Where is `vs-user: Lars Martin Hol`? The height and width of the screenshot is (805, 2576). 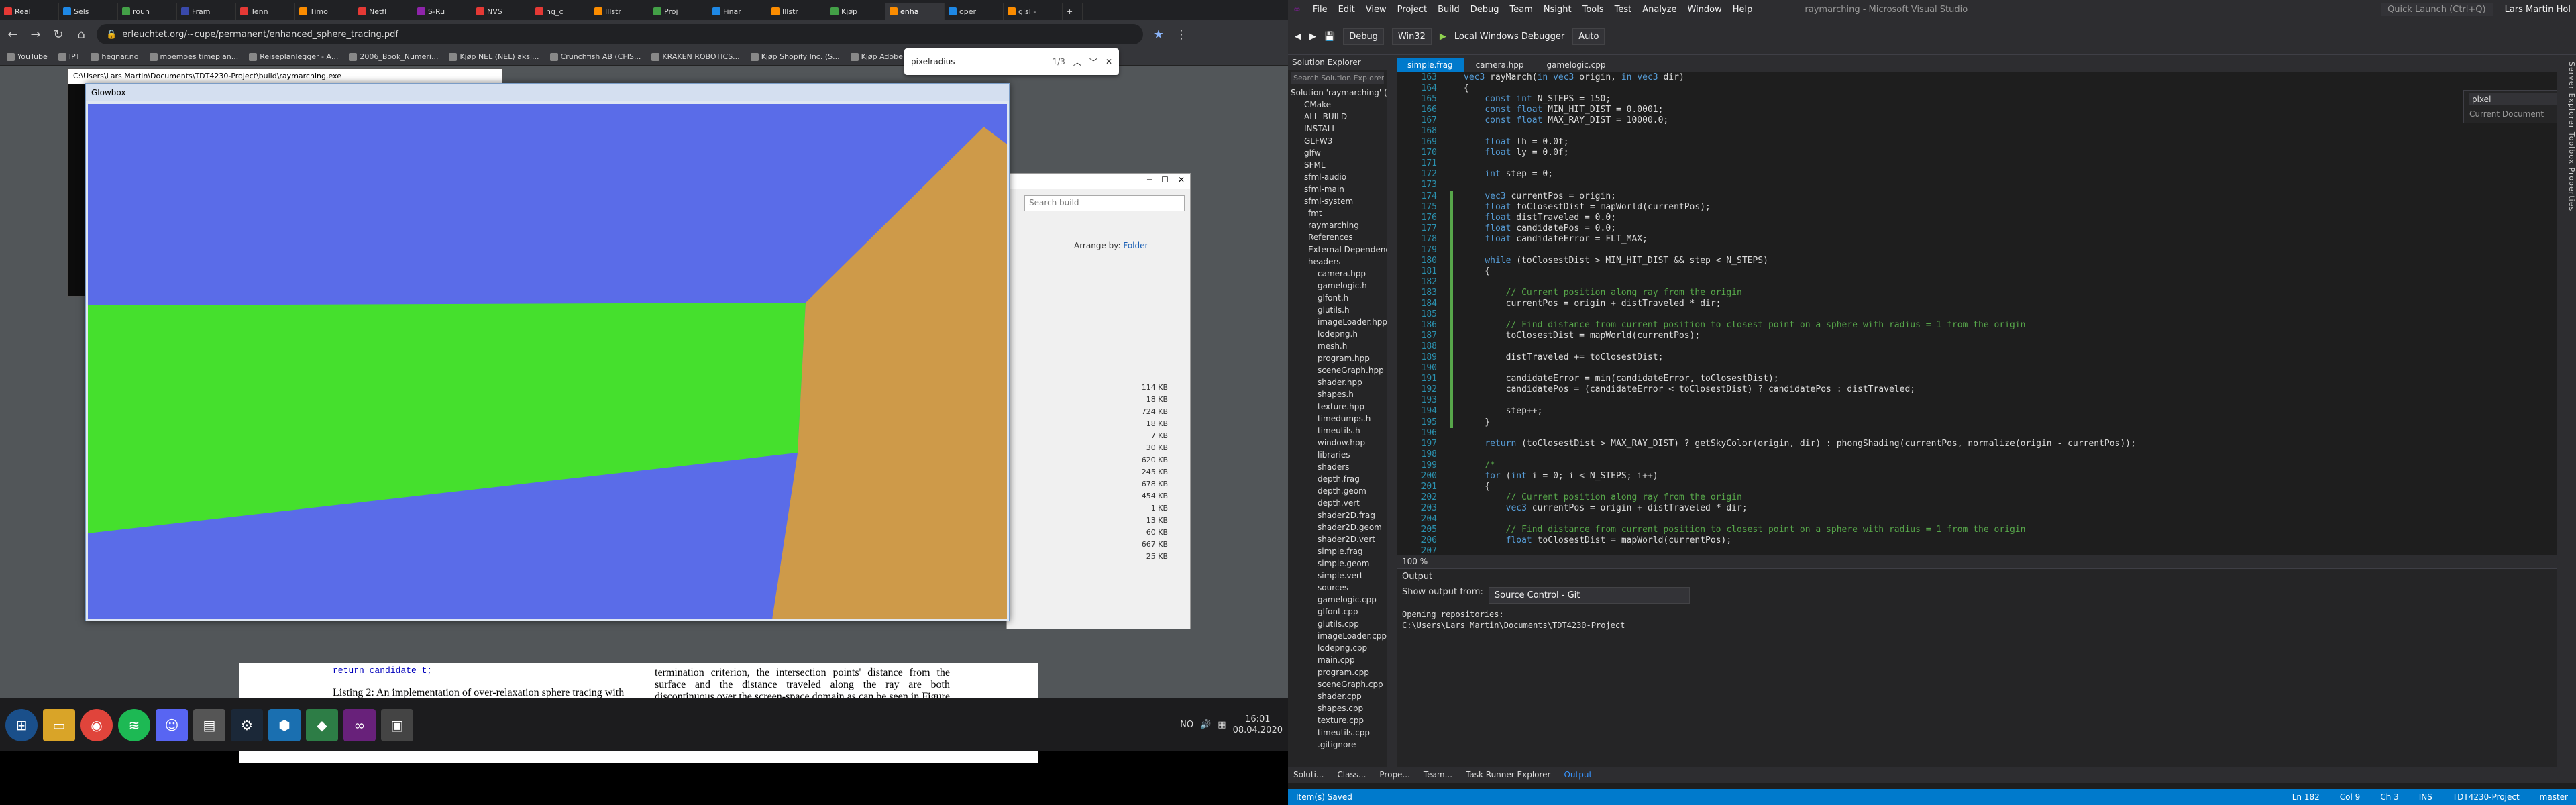
vs-user: Lars Martin Hol is located at coordinates (2538, 10).